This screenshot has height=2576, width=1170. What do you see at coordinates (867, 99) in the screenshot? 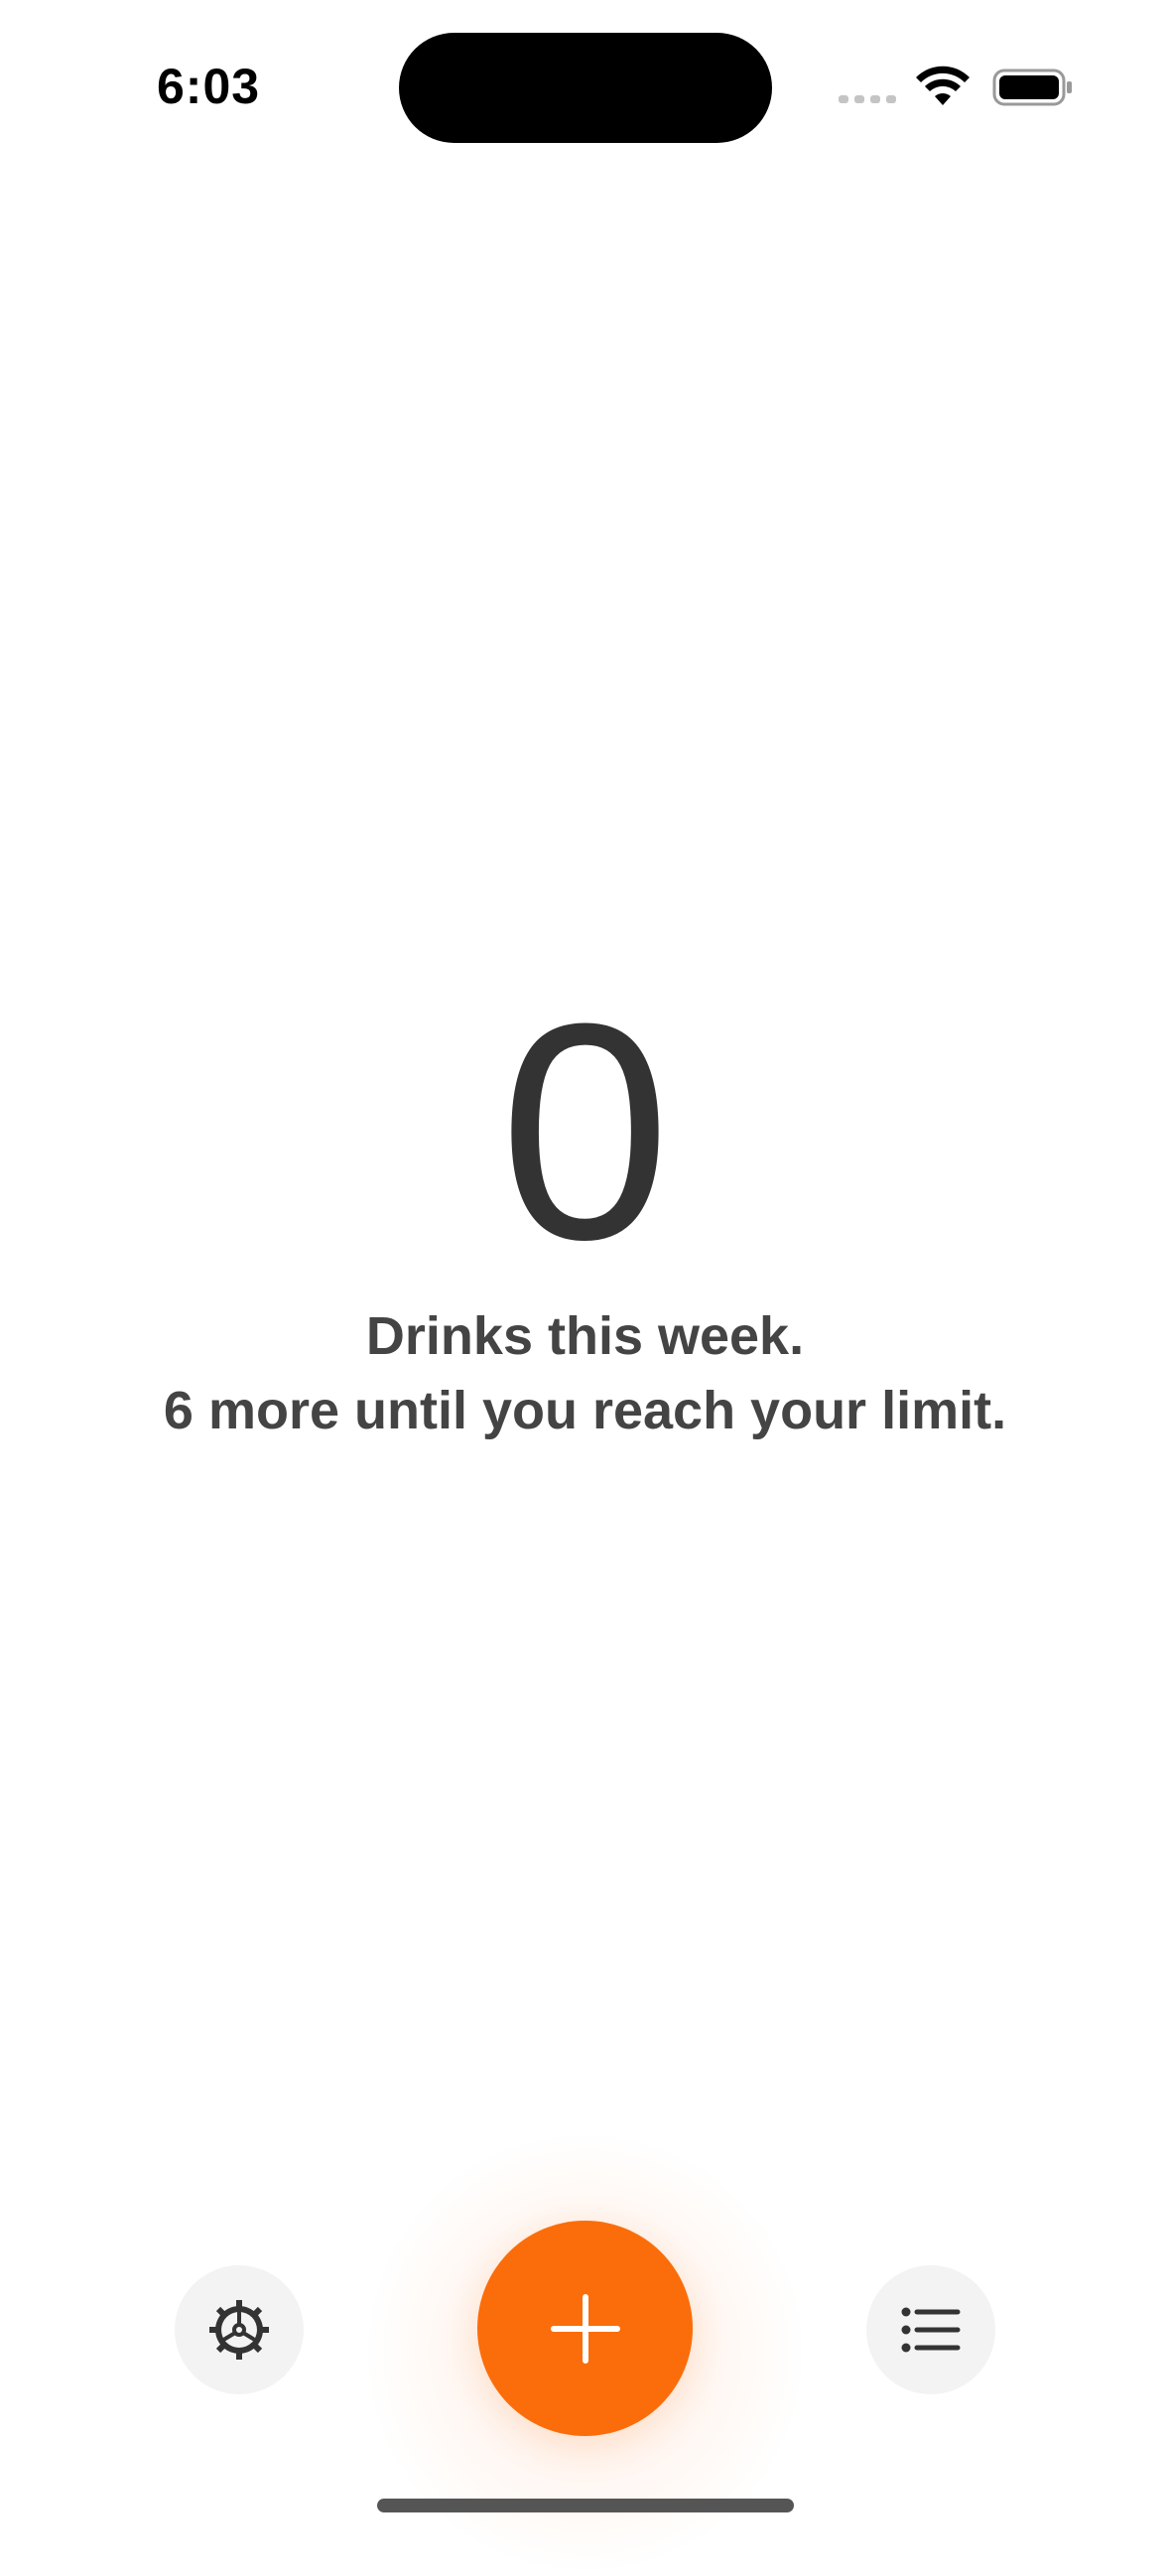
I see `cellular-signal-icon` at bounding box center [867, 99].